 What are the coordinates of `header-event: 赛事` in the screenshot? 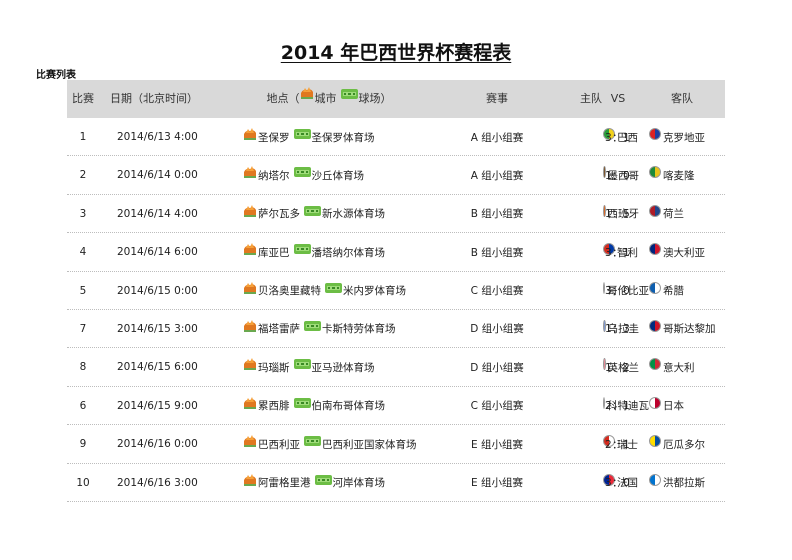 It's located at (497, 98).